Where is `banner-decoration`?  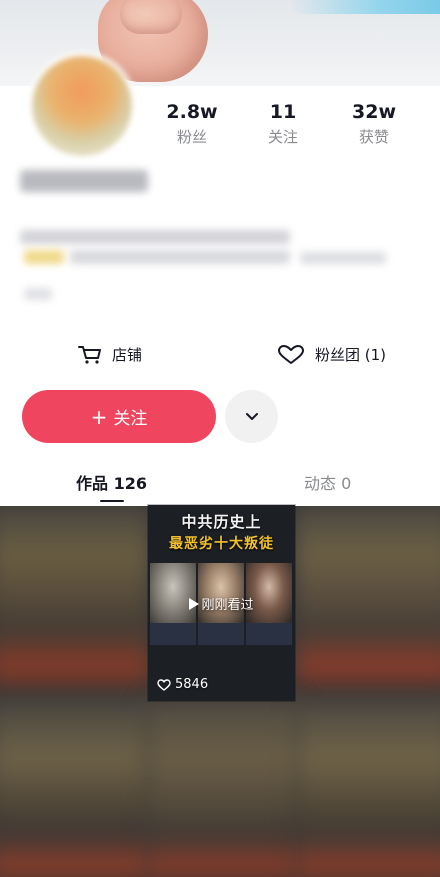 banner-decoration is located at coordinates (365, 7).